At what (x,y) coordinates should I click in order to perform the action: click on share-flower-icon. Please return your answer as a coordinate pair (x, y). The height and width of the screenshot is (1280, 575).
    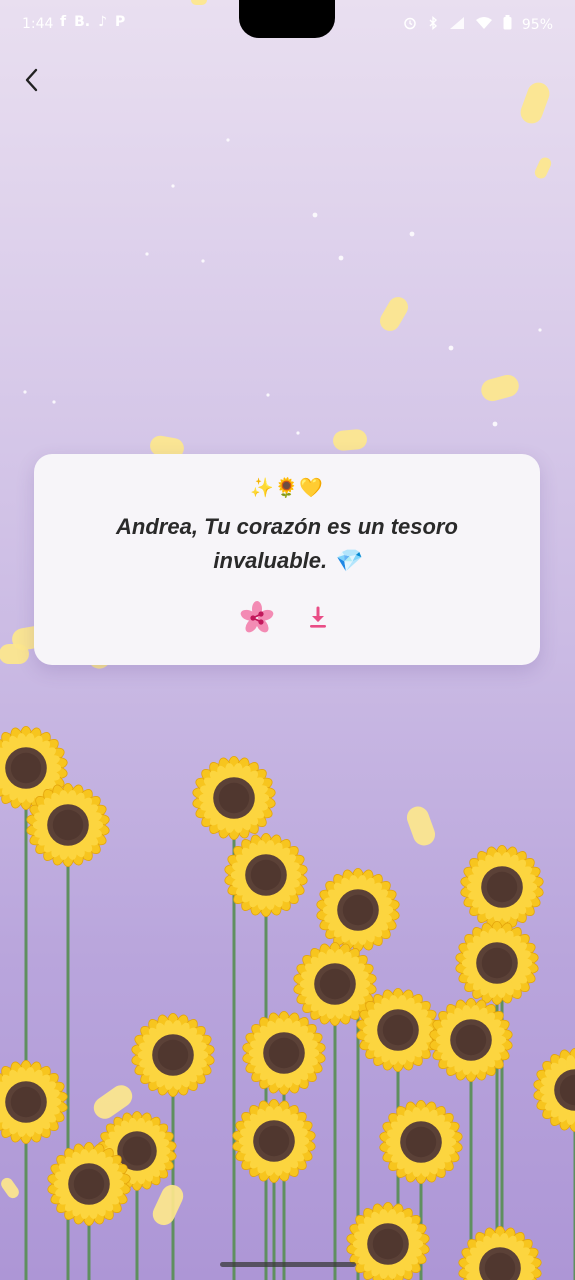
    Looking at the image, I should click on (257, 617).